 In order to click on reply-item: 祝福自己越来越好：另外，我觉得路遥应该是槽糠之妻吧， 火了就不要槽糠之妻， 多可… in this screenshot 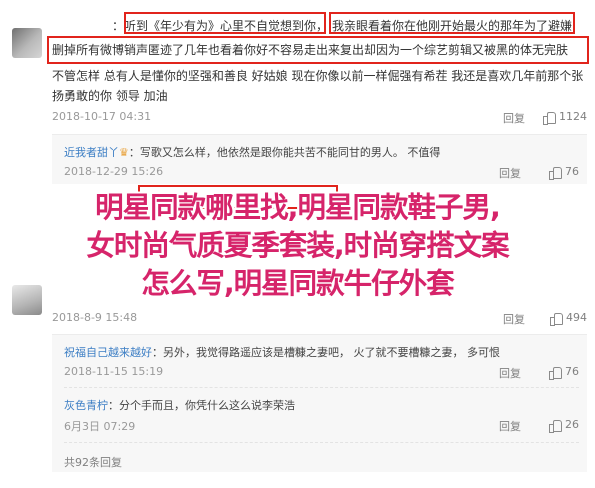, I will do `click(282, 352)`.